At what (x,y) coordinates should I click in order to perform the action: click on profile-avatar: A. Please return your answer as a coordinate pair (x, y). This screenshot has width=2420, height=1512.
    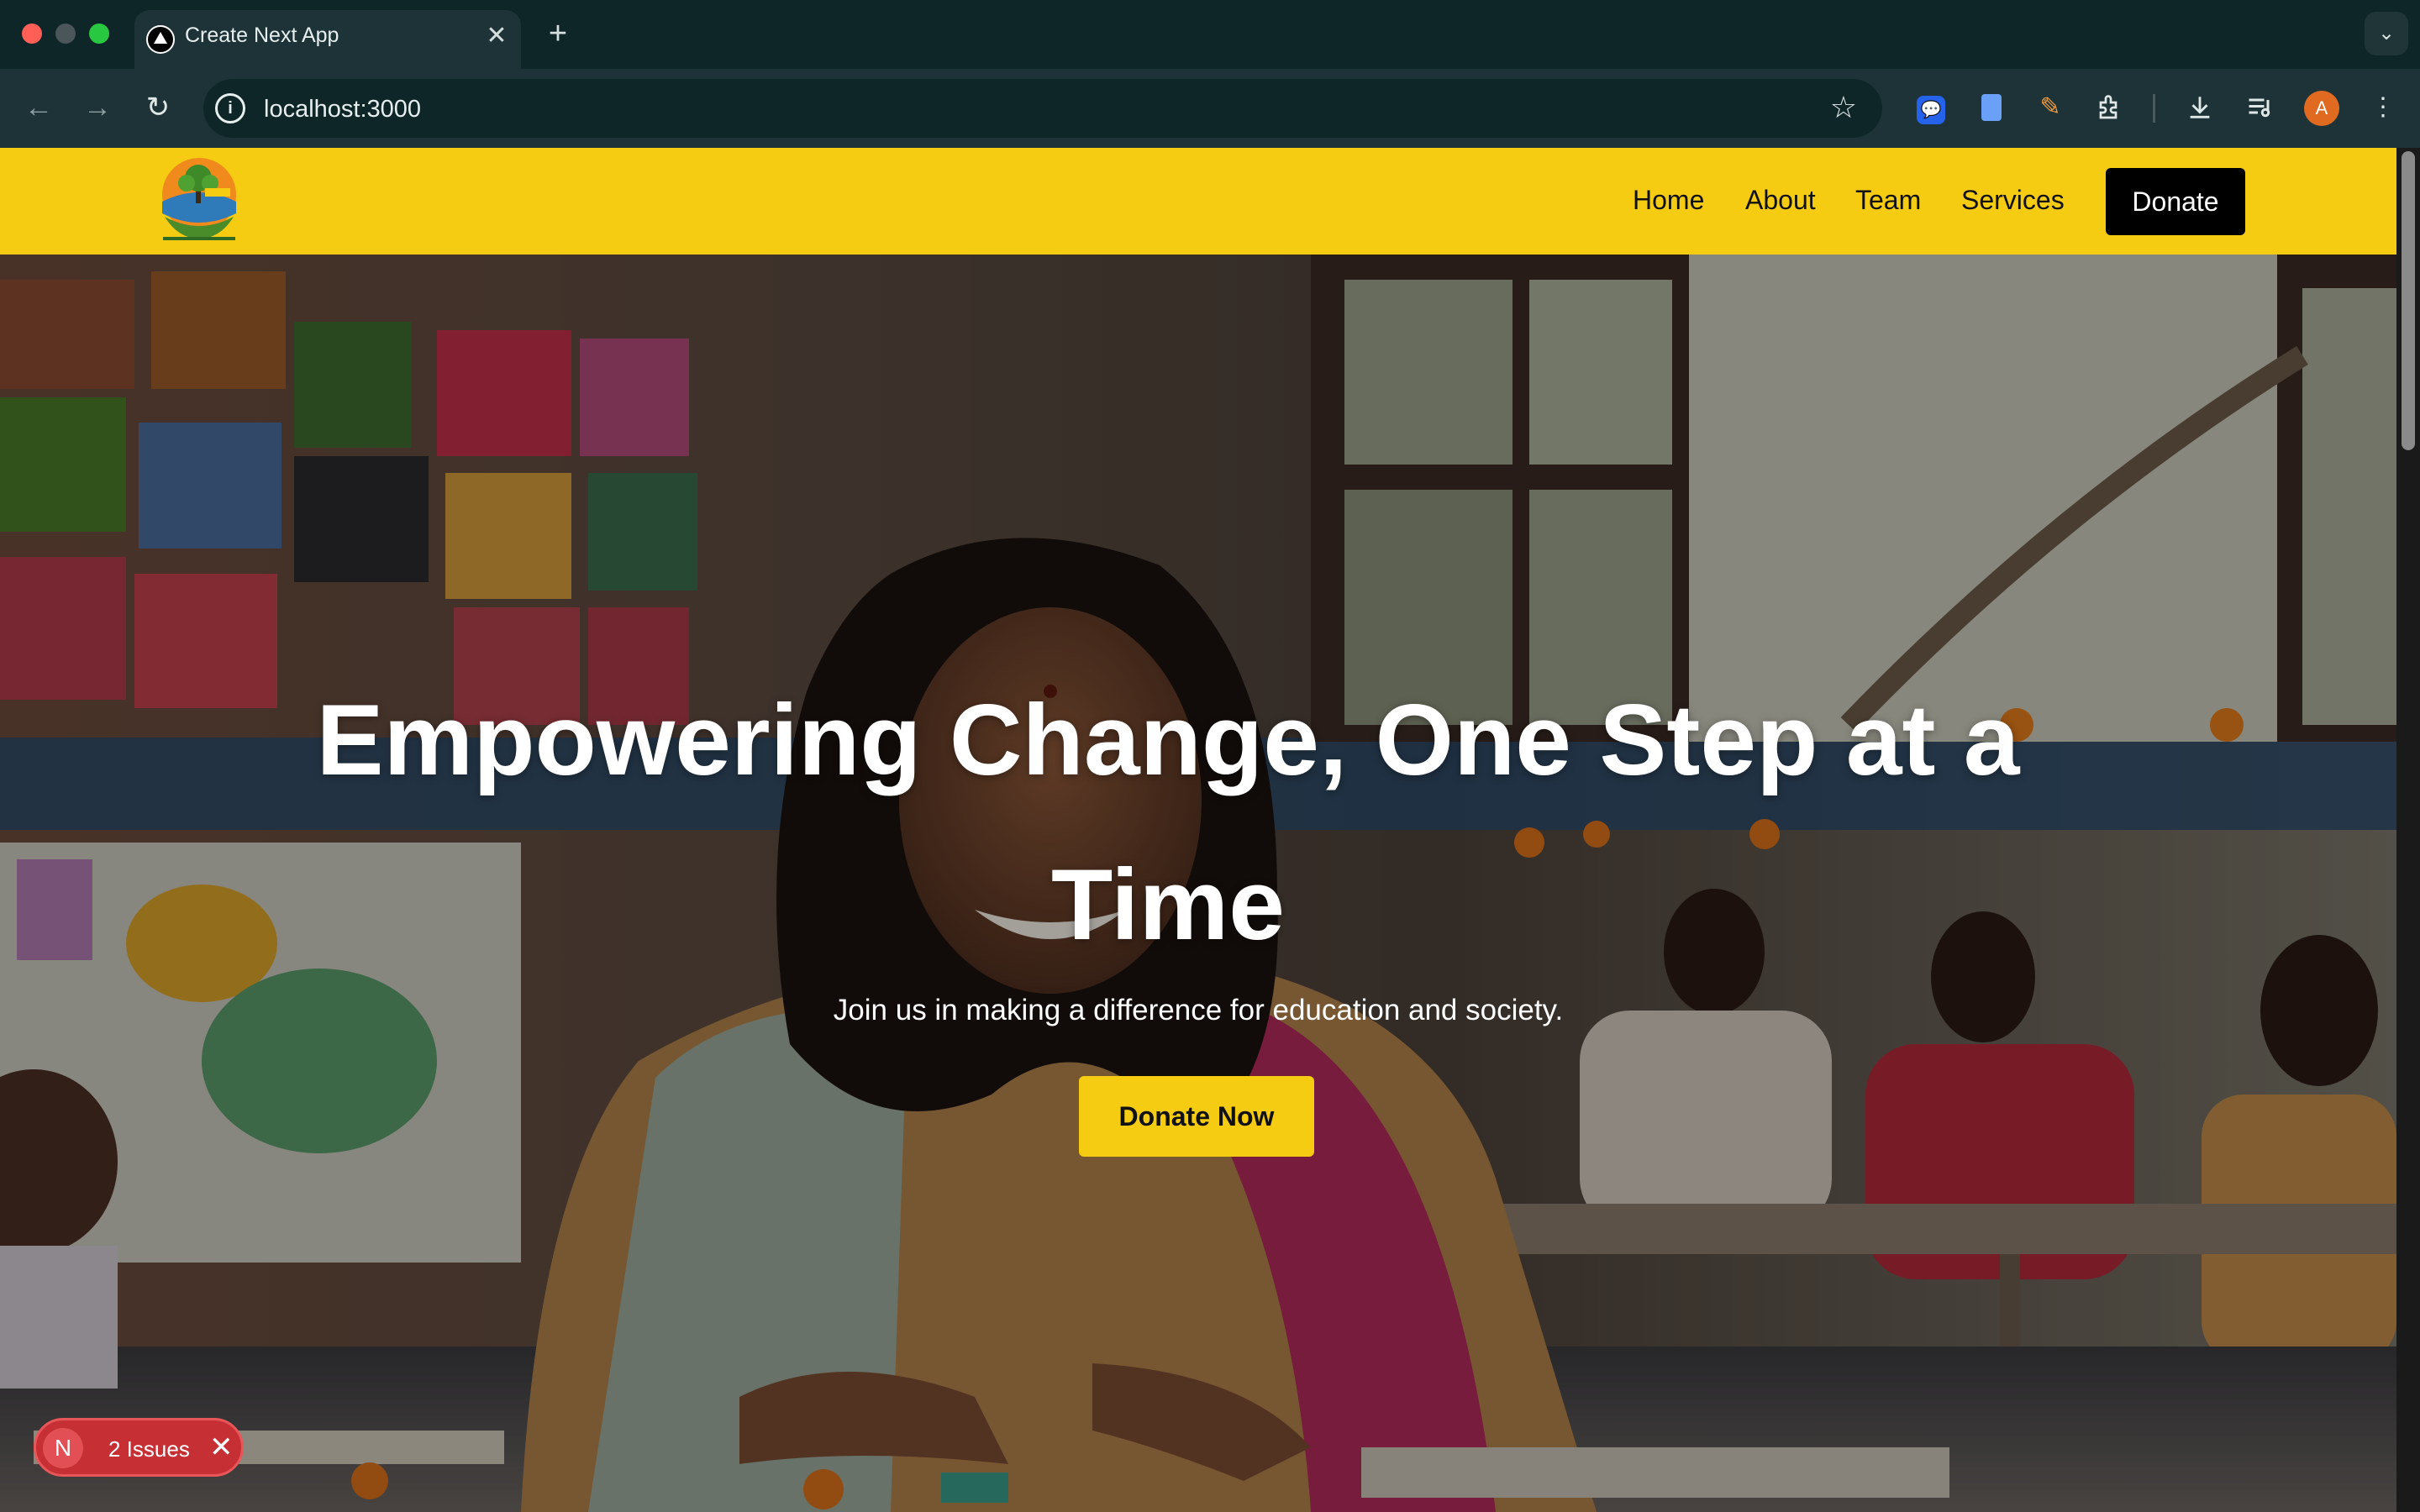
    Looking at the image, I should click on (2322, 108).